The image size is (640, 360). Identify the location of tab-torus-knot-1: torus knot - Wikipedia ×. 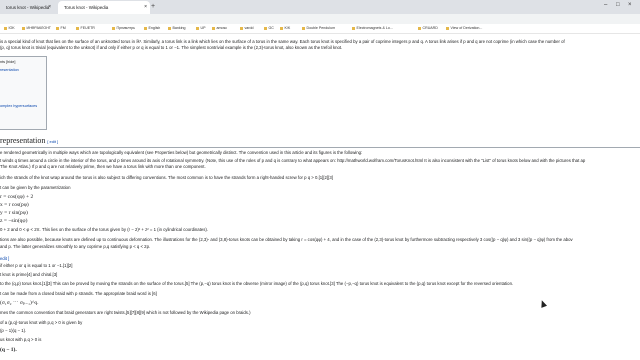
(27, 7).